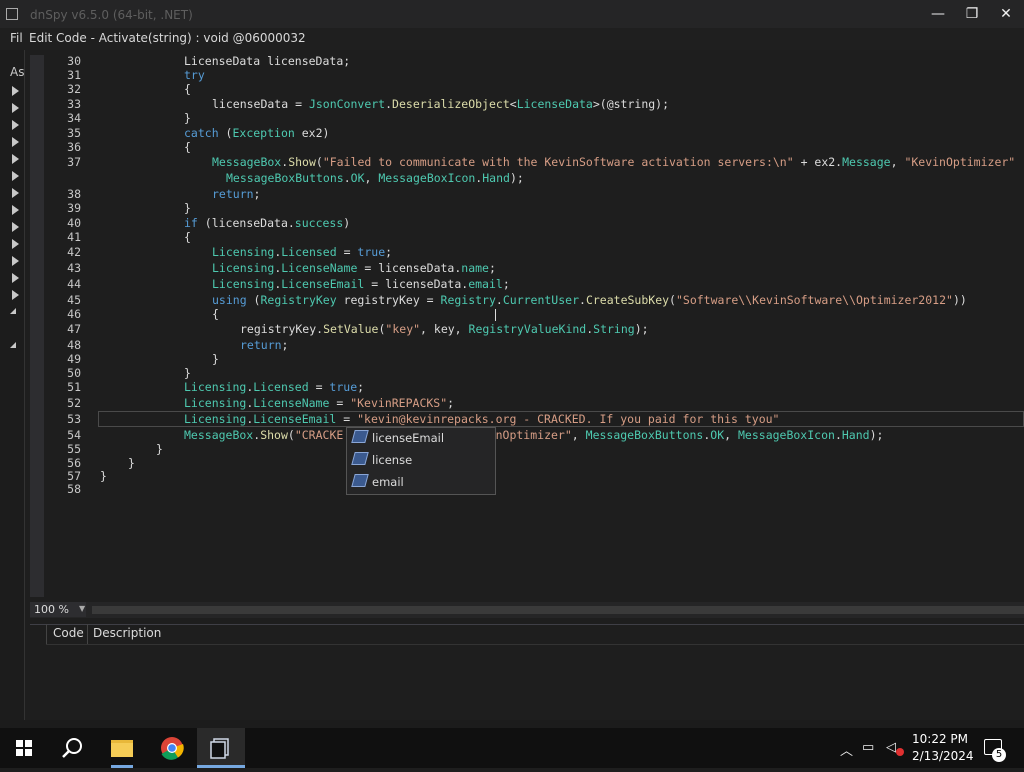 This screenshot has width=1024, height=772. I want to click on line-number: 52, so click(74, 403).